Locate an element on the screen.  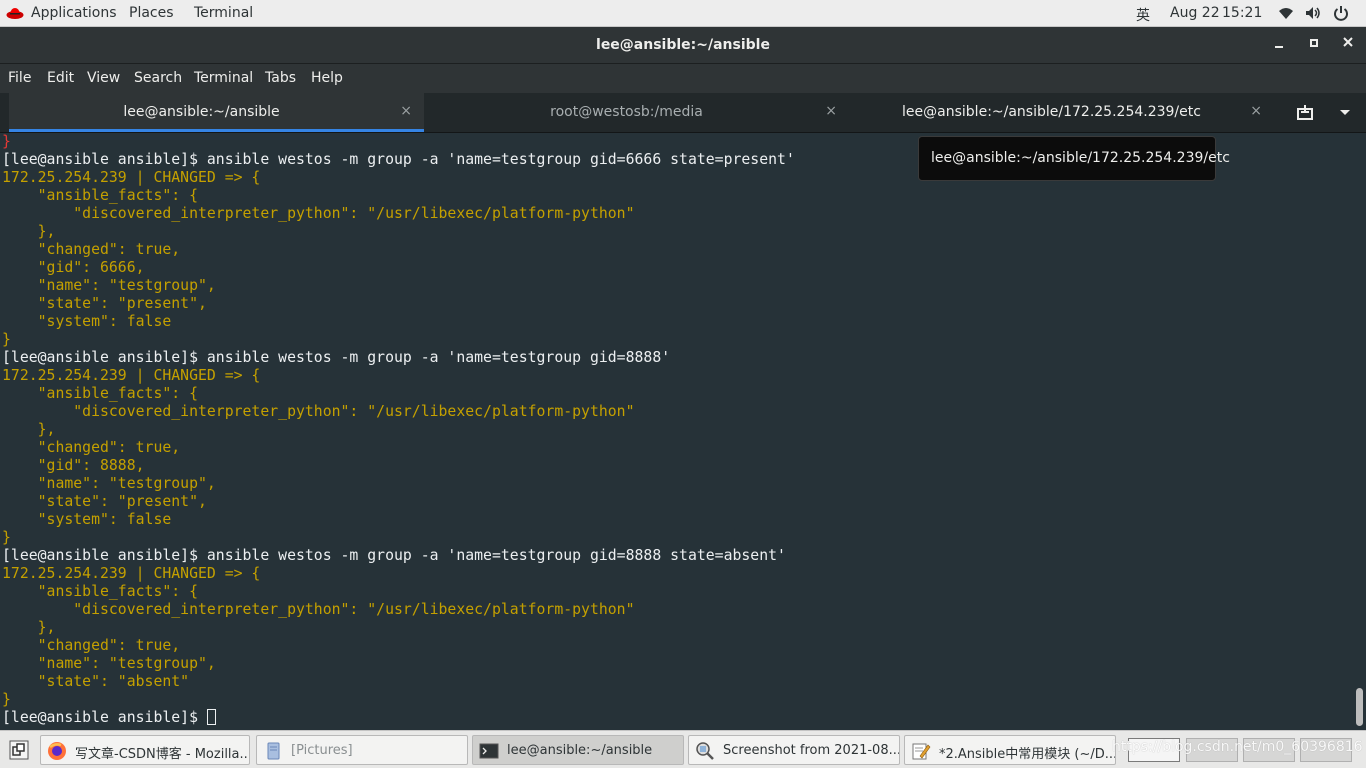
close-window-button is located at coordinates (1348, 45).